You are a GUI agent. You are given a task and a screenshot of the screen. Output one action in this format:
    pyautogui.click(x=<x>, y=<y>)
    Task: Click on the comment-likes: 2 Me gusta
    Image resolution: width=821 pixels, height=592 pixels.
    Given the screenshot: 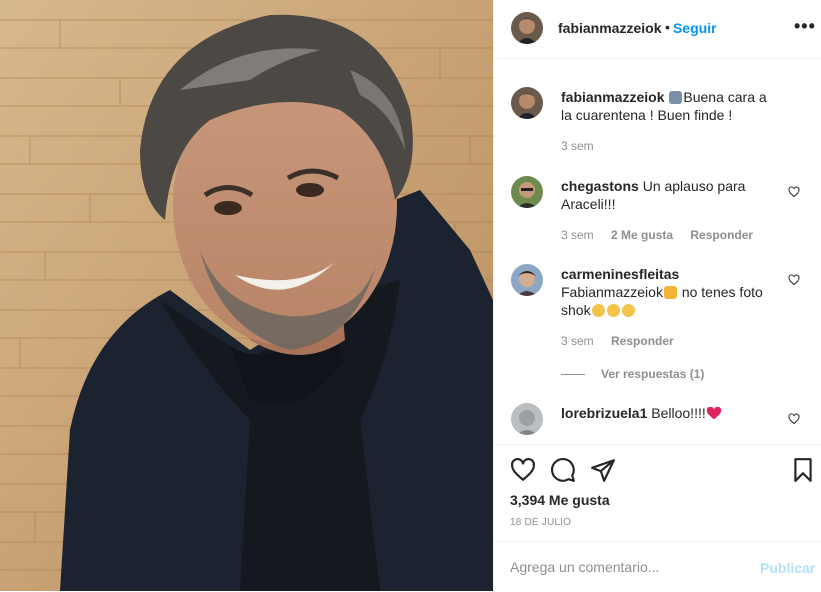 What is the action you would take?
    pyautogui.click(x=642, y=235)
    